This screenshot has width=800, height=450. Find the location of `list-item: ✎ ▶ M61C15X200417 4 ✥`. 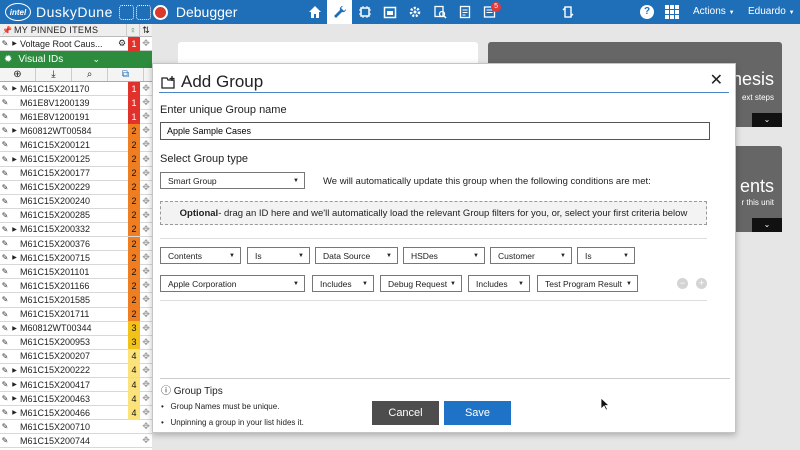

list-item: ✎ ▶ M61C15X200417 4 ✥ is located at coordinates (76, 385).